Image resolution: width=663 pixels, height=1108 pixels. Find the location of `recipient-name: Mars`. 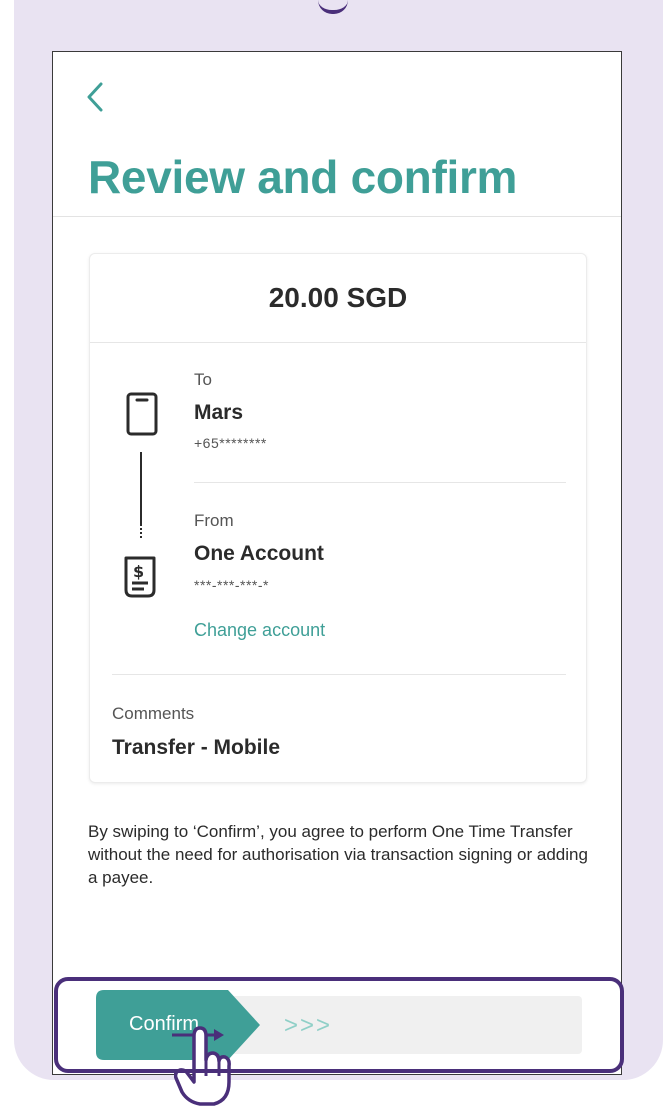

recipient-name: Mars is located at coordinates (219, 412).